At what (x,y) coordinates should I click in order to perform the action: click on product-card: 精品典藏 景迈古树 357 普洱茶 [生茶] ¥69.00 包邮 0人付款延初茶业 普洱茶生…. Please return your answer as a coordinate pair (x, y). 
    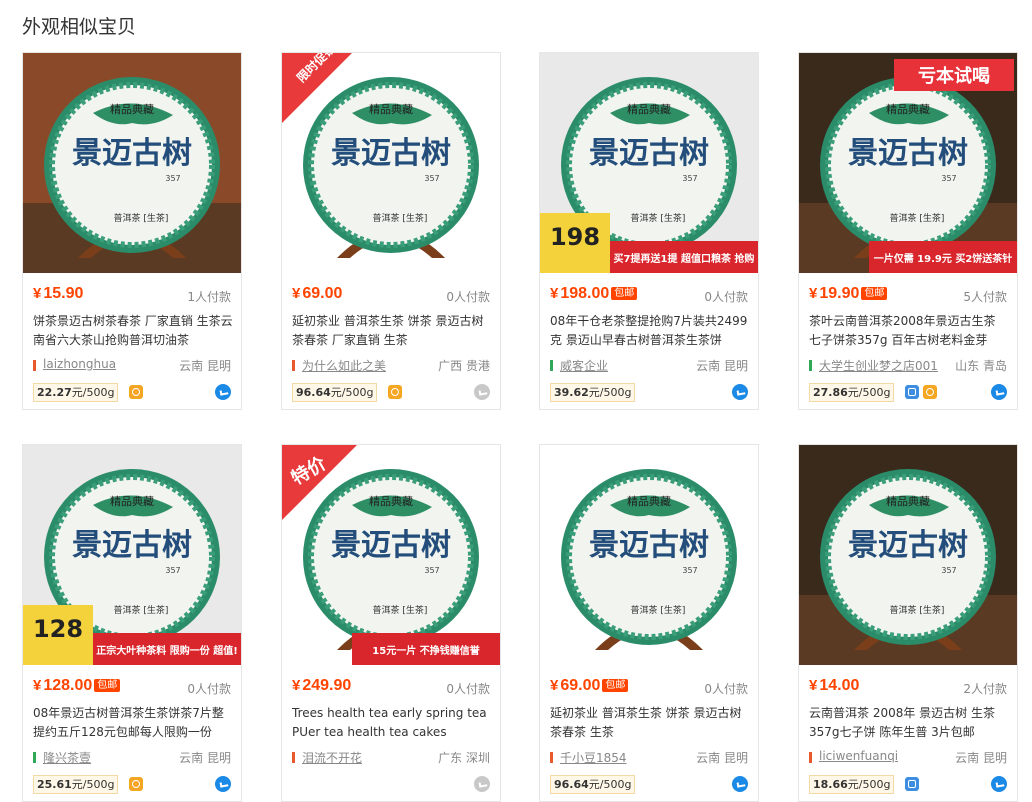
    Looking at the image, I should click on (649, 623).